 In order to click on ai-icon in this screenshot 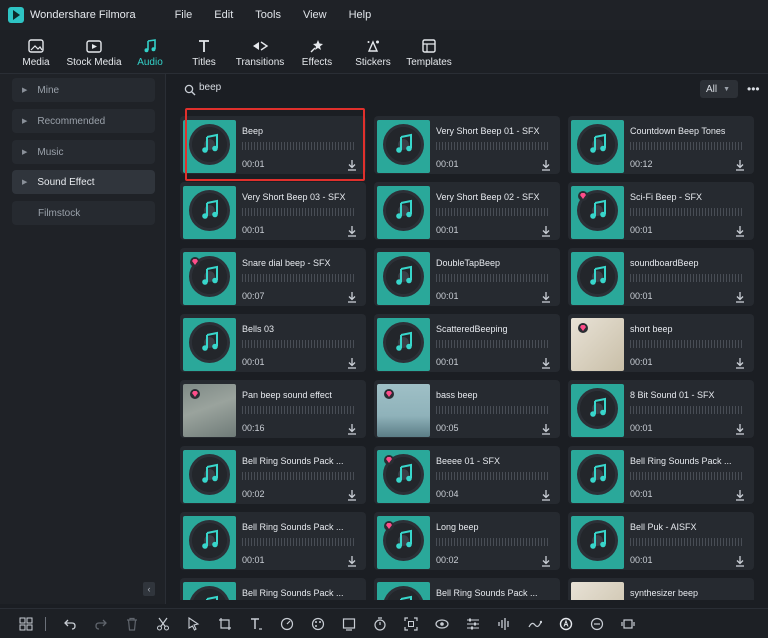, I will do `click(565, 623)`.